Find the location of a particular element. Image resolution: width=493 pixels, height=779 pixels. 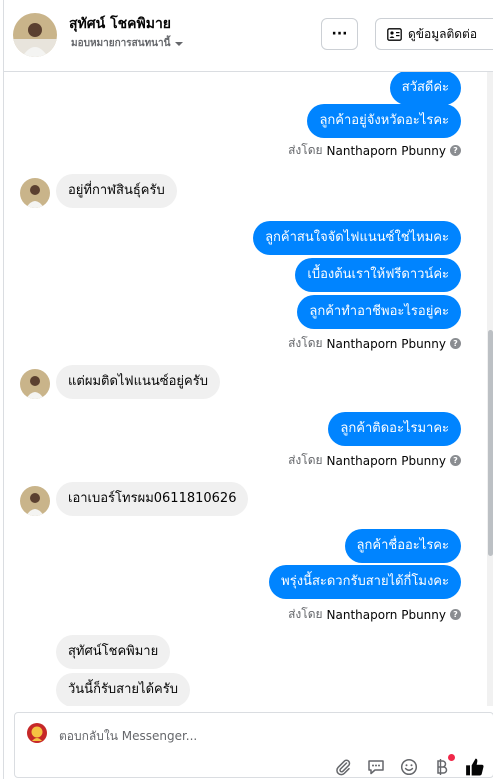

more-options-button: ··· is located at coordinates (339, 34).